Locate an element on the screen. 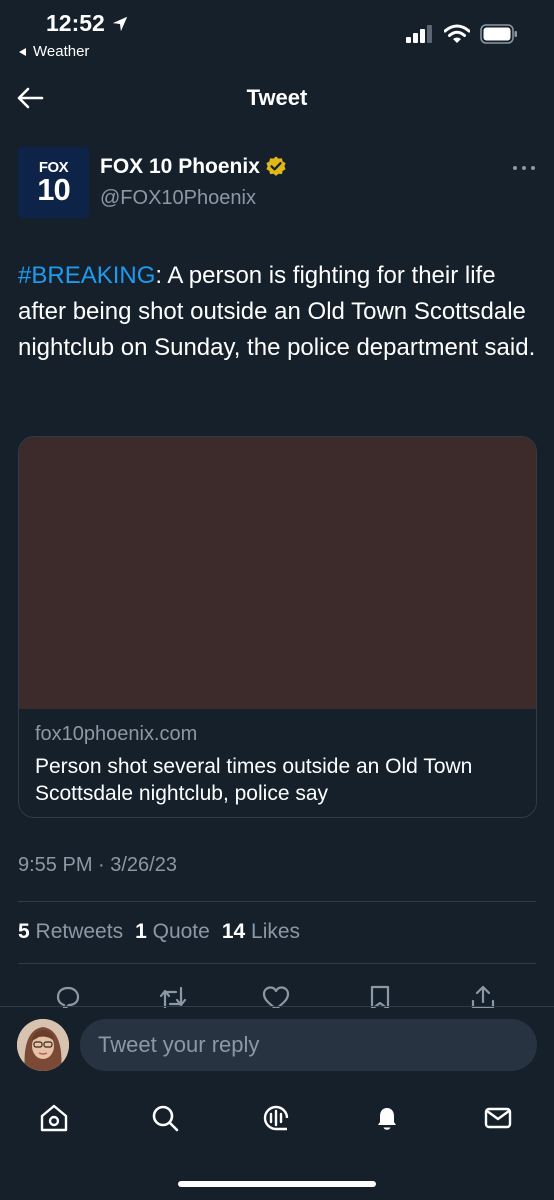 The width and height of the screenshot is (554, 1200). page-title: Tweet is located at coordinates (277, 97).